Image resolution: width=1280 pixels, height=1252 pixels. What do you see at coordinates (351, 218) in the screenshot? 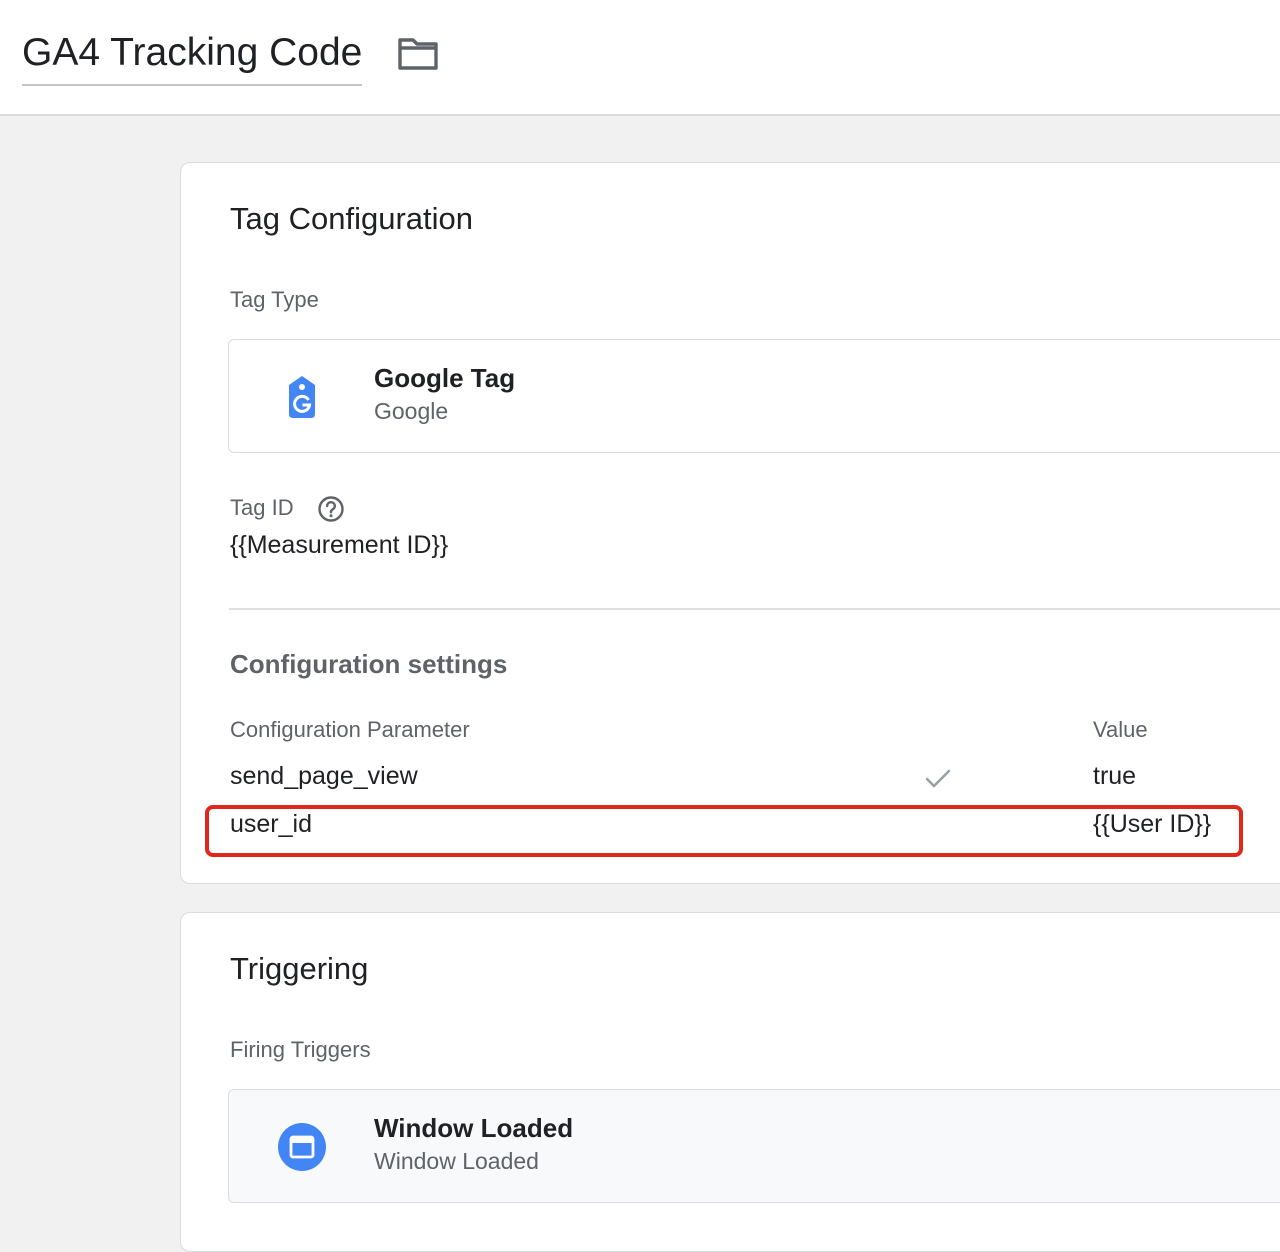
I see `card-title: Tag Configuration` at bounding box center [351, 218].